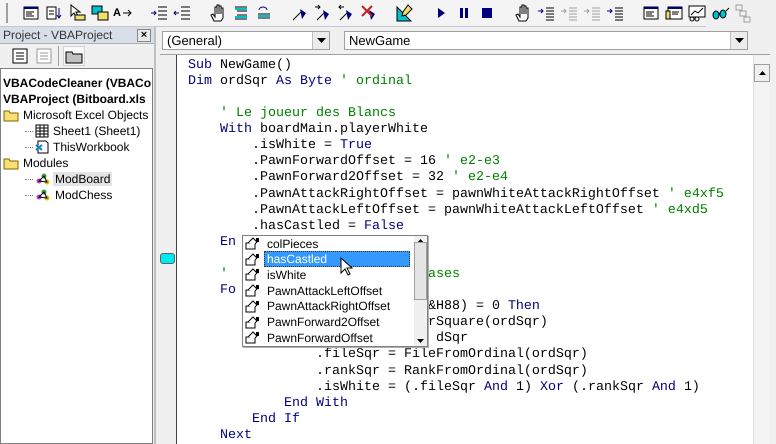 This screenshot has height=444, width=776. Describe the element at coordinates (85, 115) in the screenshot. I see `tree-item: Microsoft Excel Objects` at that location.